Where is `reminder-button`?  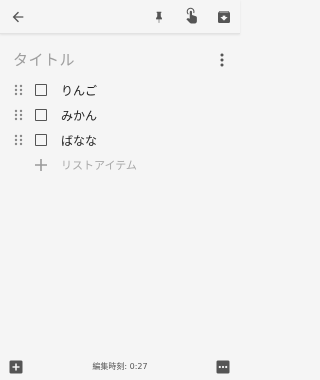 reminder-button is located at coordinates (192, 16).